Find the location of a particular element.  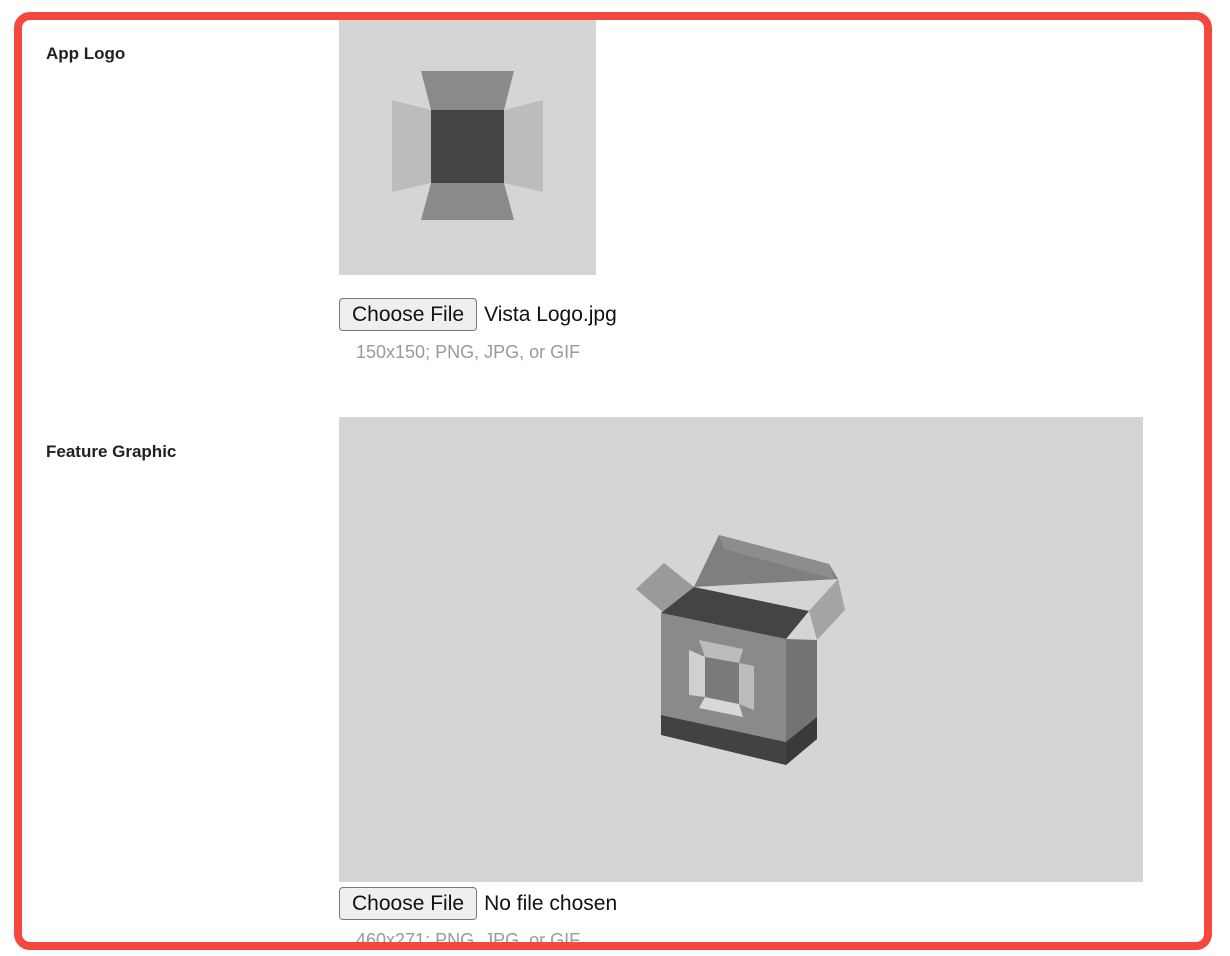

feature-graphic-choose-file-button: Choose File is located at coordinates (408, 903).